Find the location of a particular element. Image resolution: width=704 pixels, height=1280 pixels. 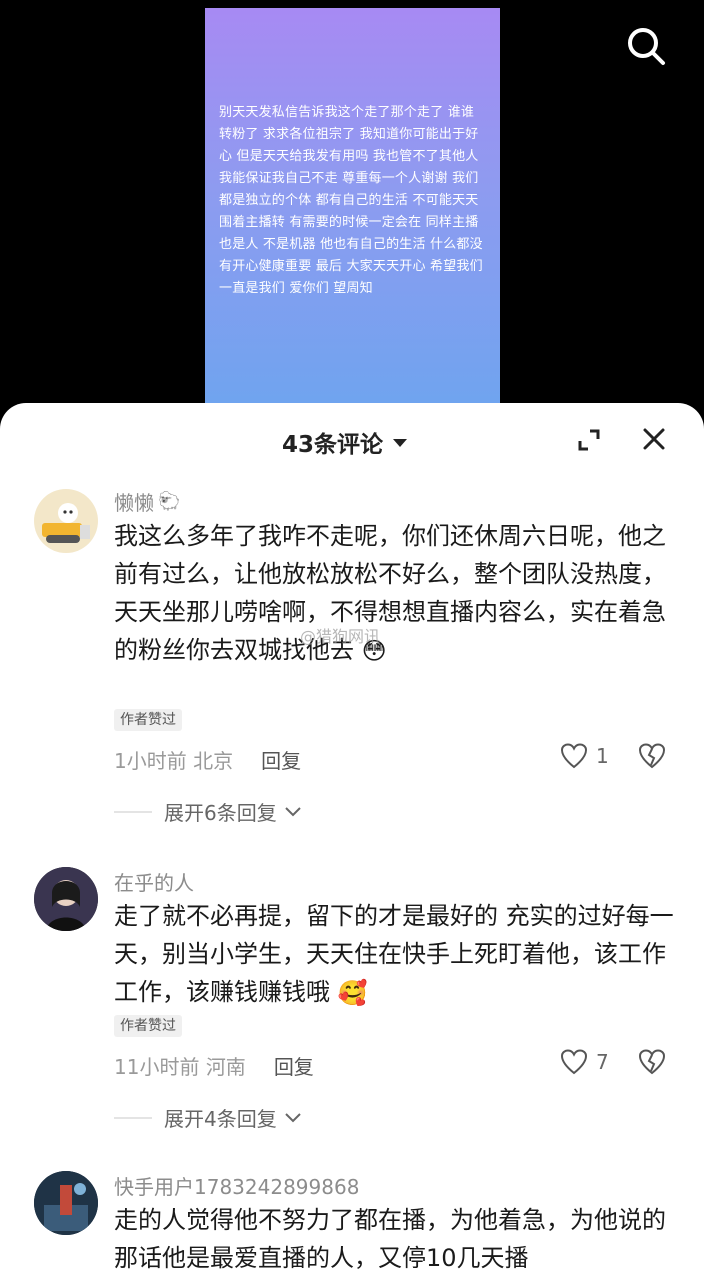

username-text: 快手用户1783242899868 is located at coordinates (237, 1187).